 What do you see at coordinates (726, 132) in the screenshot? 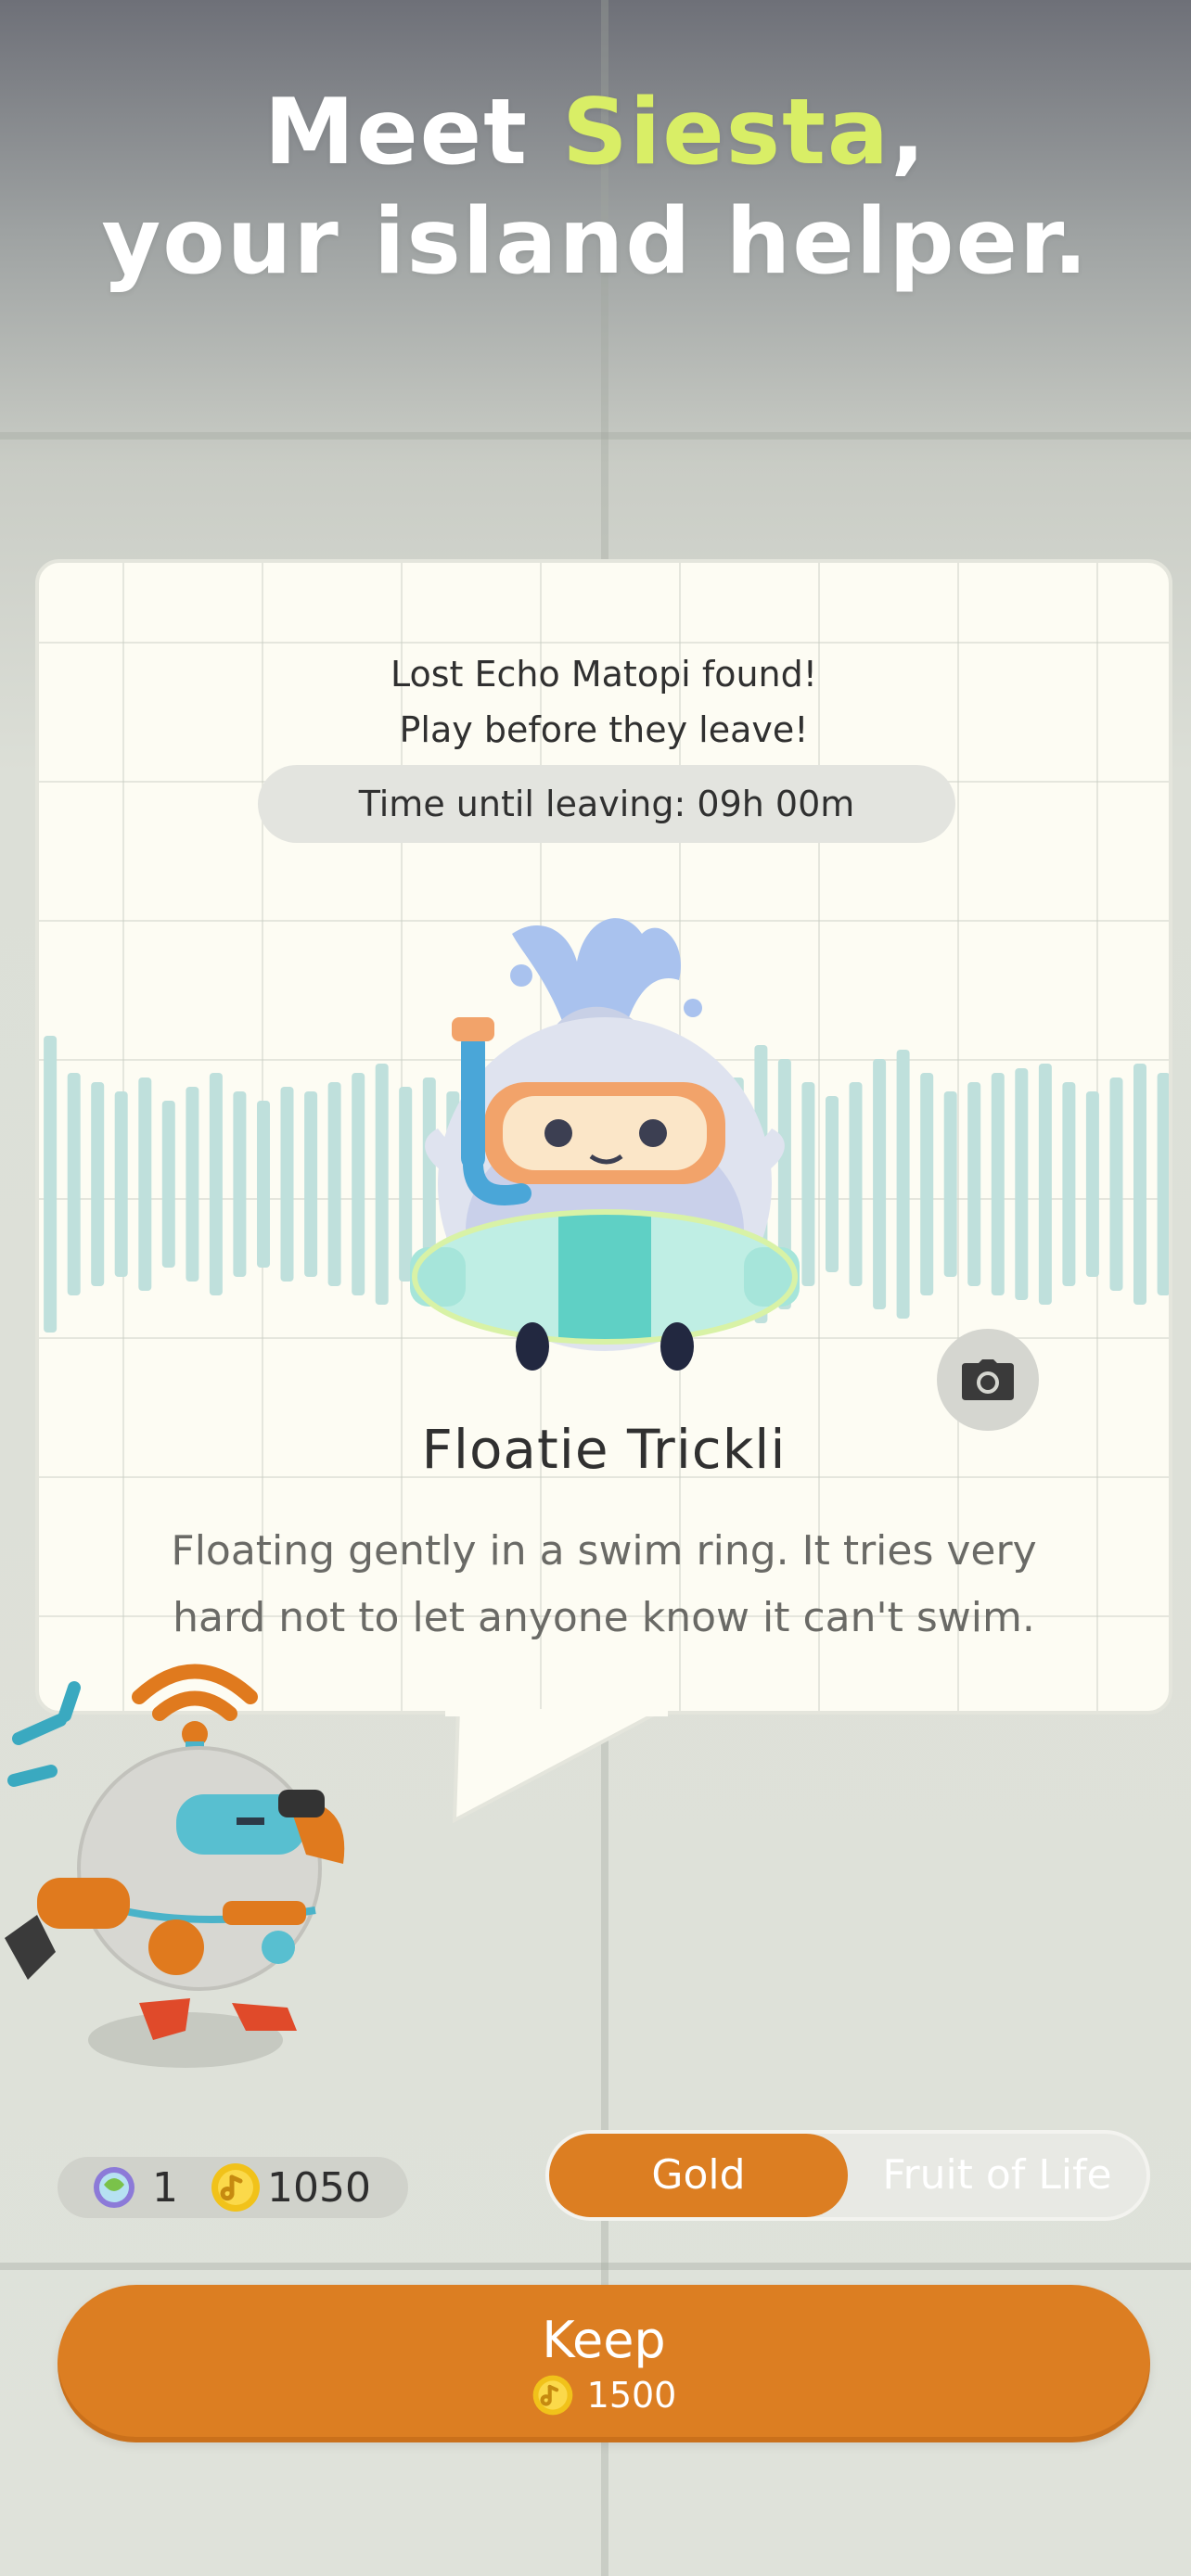
I see `helper-name: Siesta` at bounding box center [726, 132].